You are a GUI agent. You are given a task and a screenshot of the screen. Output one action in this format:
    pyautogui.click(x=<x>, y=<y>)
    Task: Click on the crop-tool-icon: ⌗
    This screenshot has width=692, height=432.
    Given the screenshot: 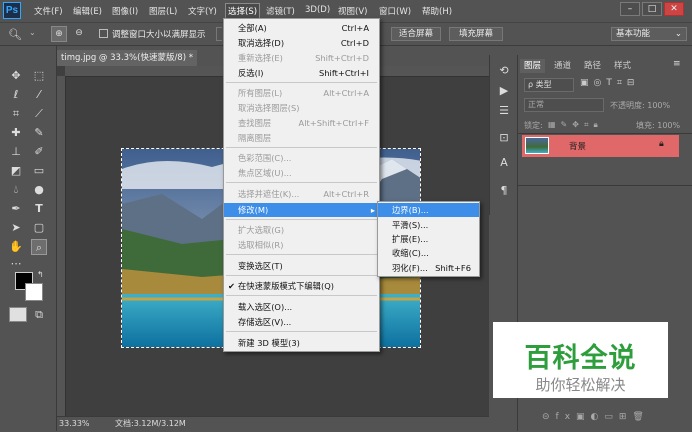 What is the action you would take?
    pyautogui.click(x=16, y=114)
    